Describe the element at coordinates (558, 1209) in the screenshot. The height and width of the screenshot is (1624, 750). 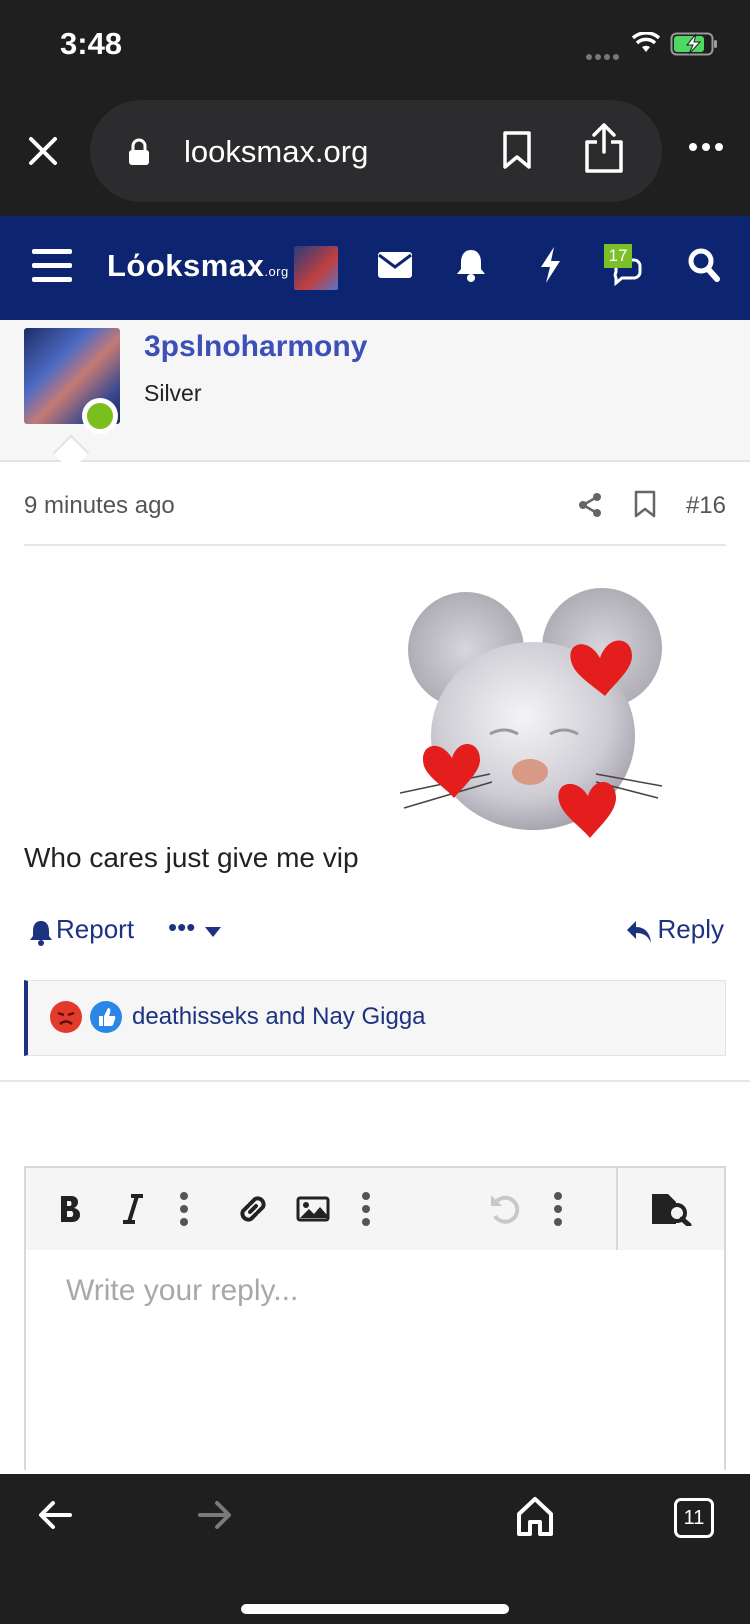
I see `more-editor-options-icon` at that location.